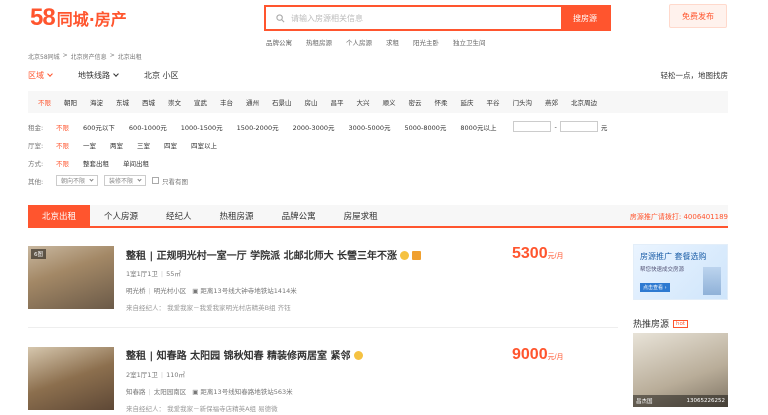 The image size is (768, 415). I want to click on rent-option: 600元以下, so click(99, 127).